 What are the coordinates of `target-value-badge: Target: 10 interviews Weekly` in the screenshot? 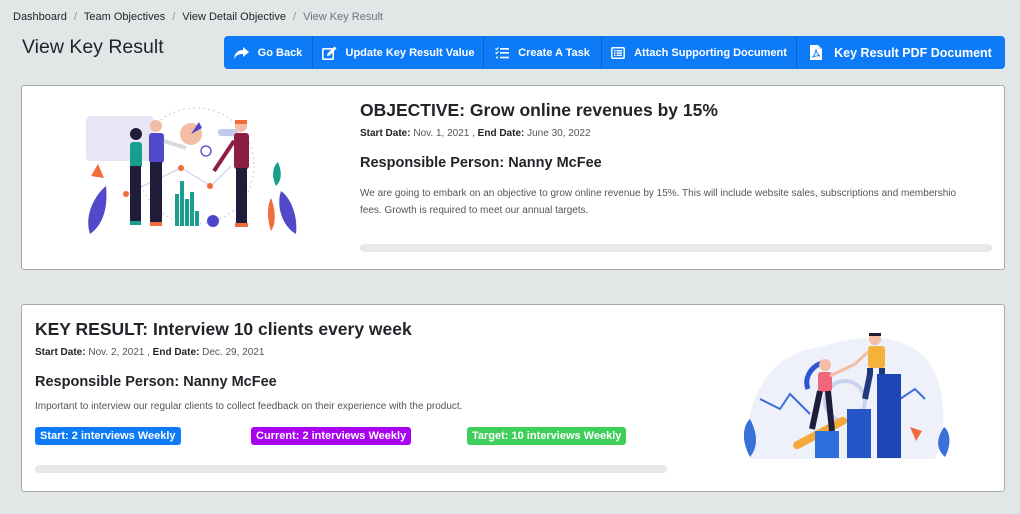 It's located at (547, 436).